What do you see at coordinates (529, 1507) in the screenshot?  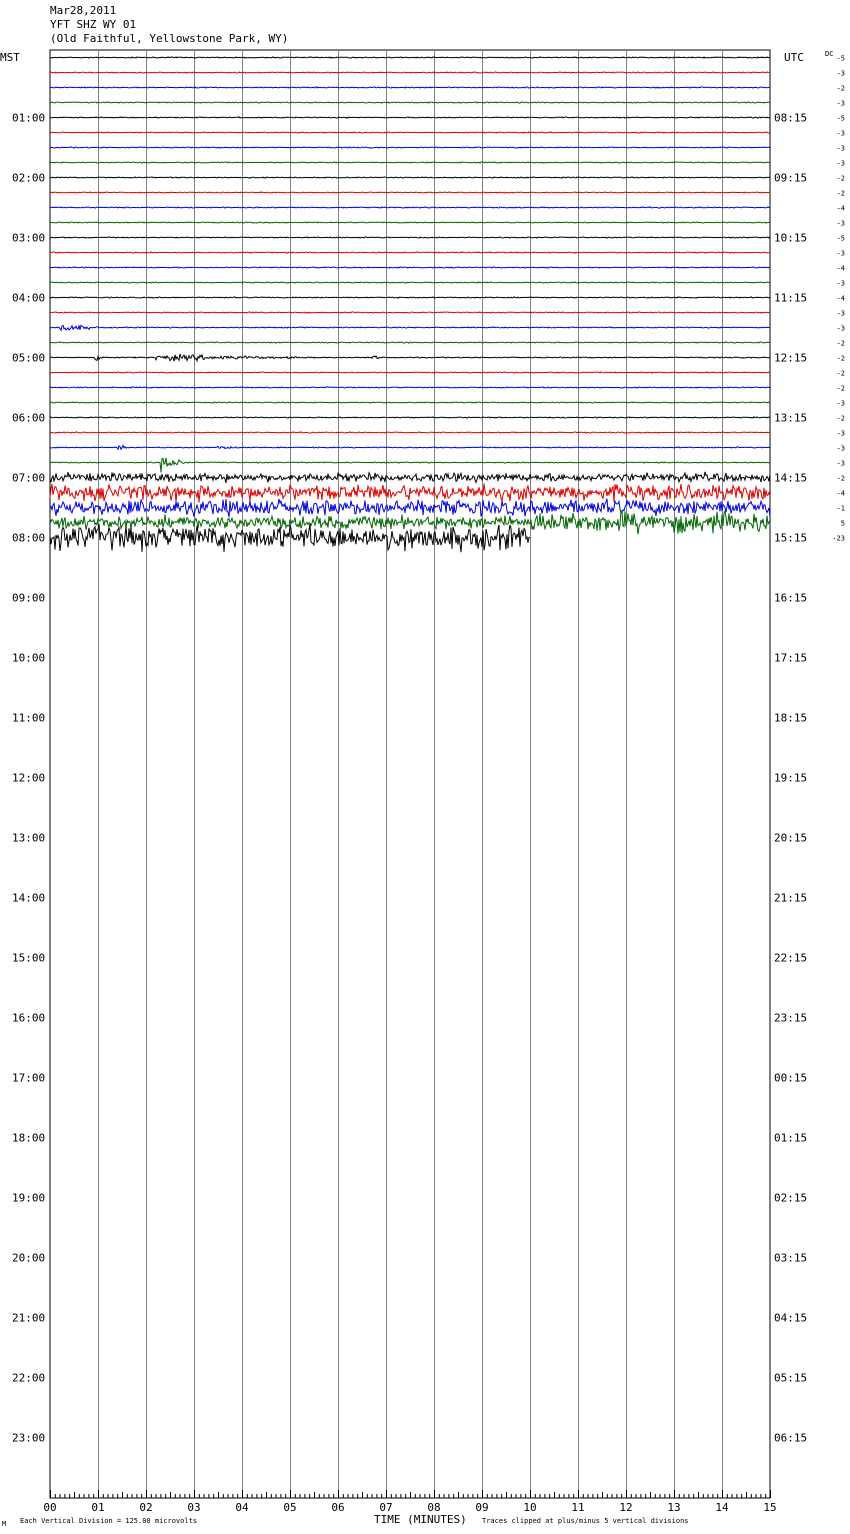 I see `x-tick-label: 10` at bounding box center [529, 1507].